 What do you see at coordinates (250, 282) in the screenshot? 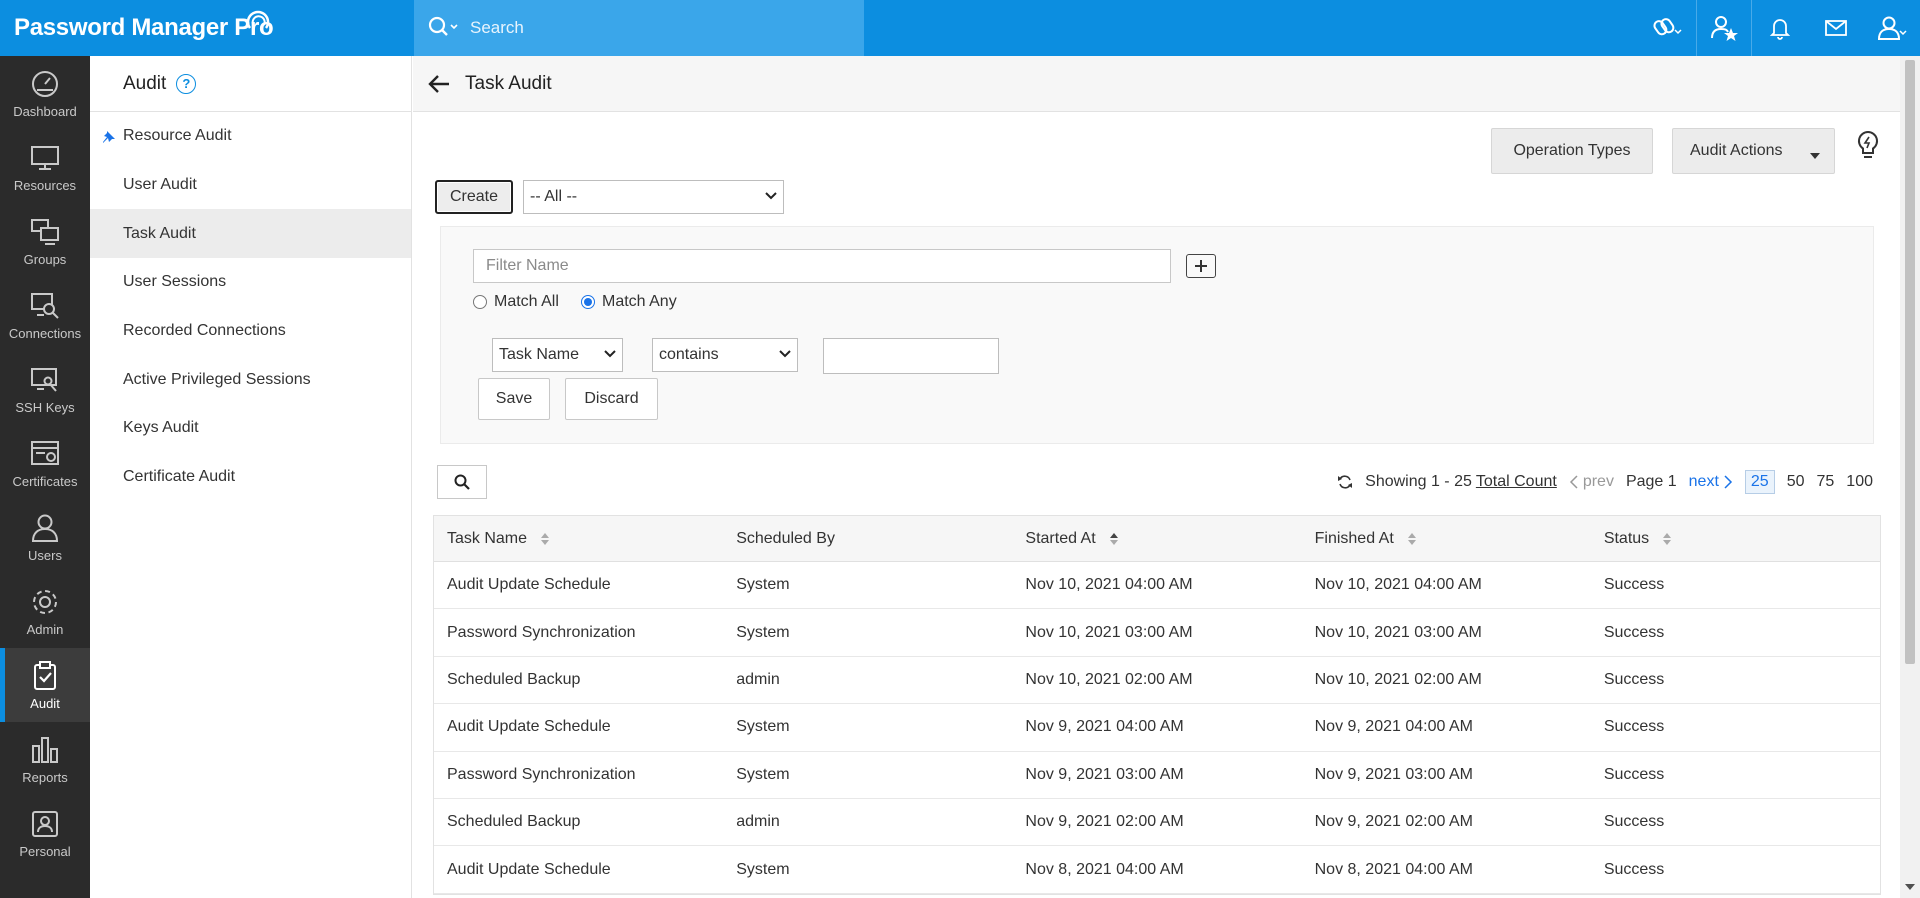
I see `subnav-item-user-sessions: User Sessions` at bounding box center [250, 282].